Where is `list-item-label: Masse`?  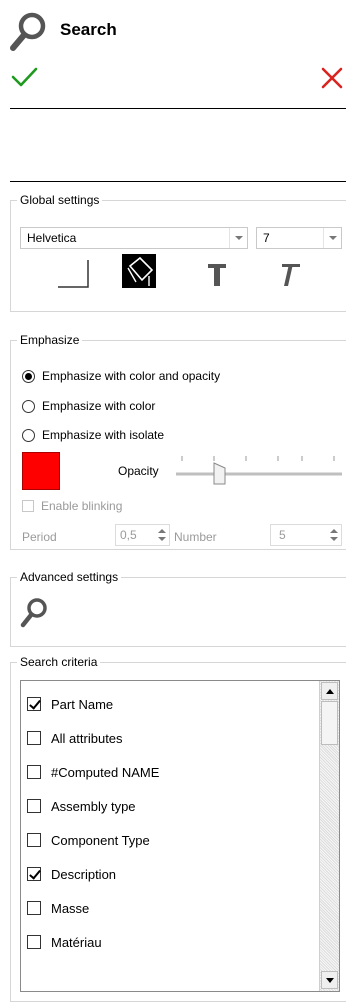 list-item-label: Masse is located at coordinates (70, 908).